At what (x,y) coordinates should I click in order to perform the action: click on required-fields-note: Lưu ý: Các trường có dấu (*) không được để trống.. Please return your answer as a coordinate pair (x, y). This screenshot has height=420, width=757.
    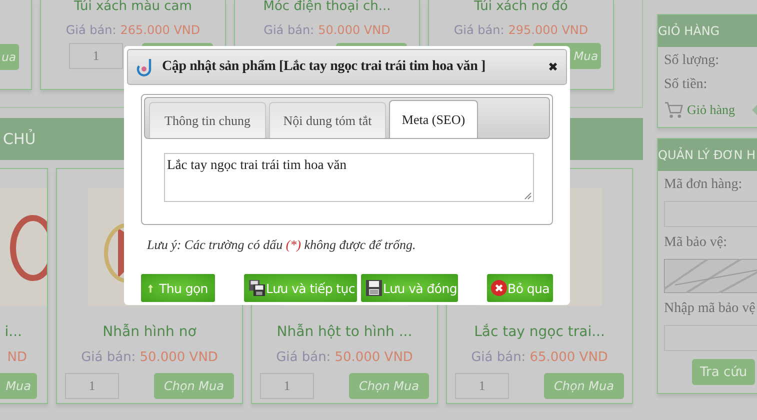
    Looking at the image, I should click on (282, 245).